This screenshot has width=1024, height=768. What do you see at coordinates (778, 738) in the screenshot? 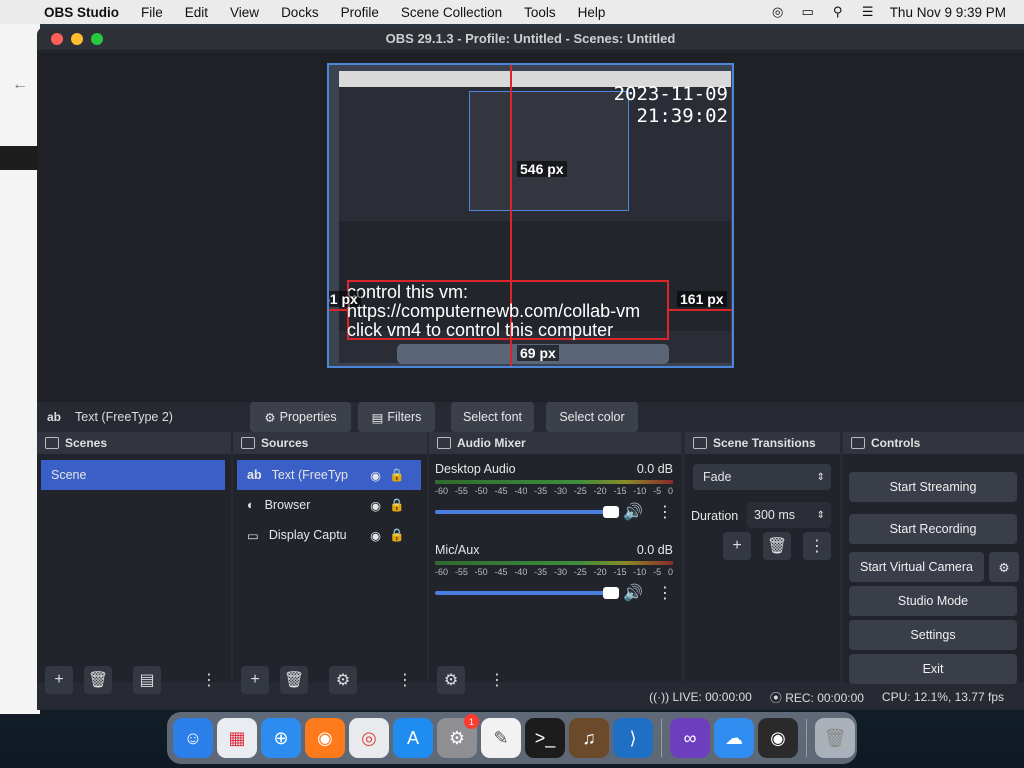
I see `obs-icon: ◉` at bounding box center [778, 738].